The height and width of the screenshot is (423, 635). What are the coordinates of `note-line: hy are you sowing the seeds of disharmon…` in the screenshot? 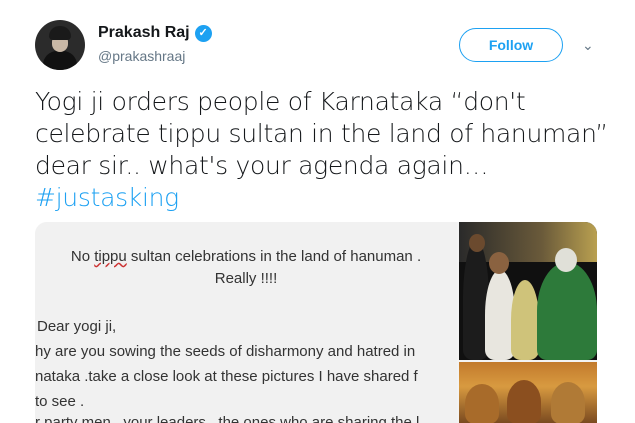 It's located at (225, 351).